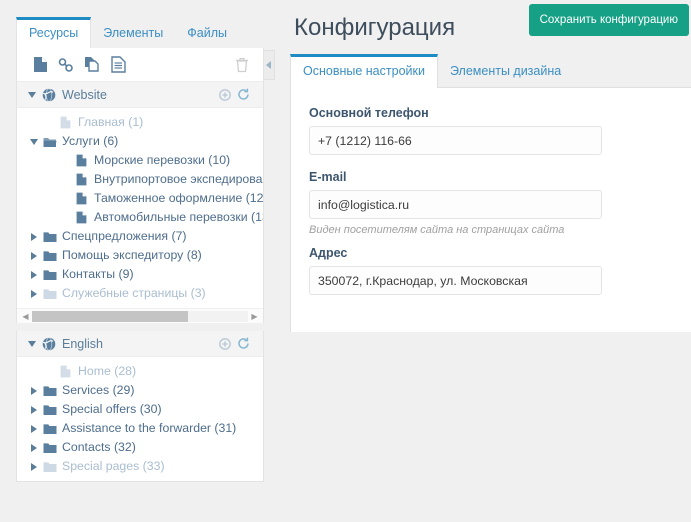 This screenshot has width=691, height=522. What do you see at coordinates (82, 343) in the screenshot?
I see `tree-root-label: English` at bounding box center [82, 343].